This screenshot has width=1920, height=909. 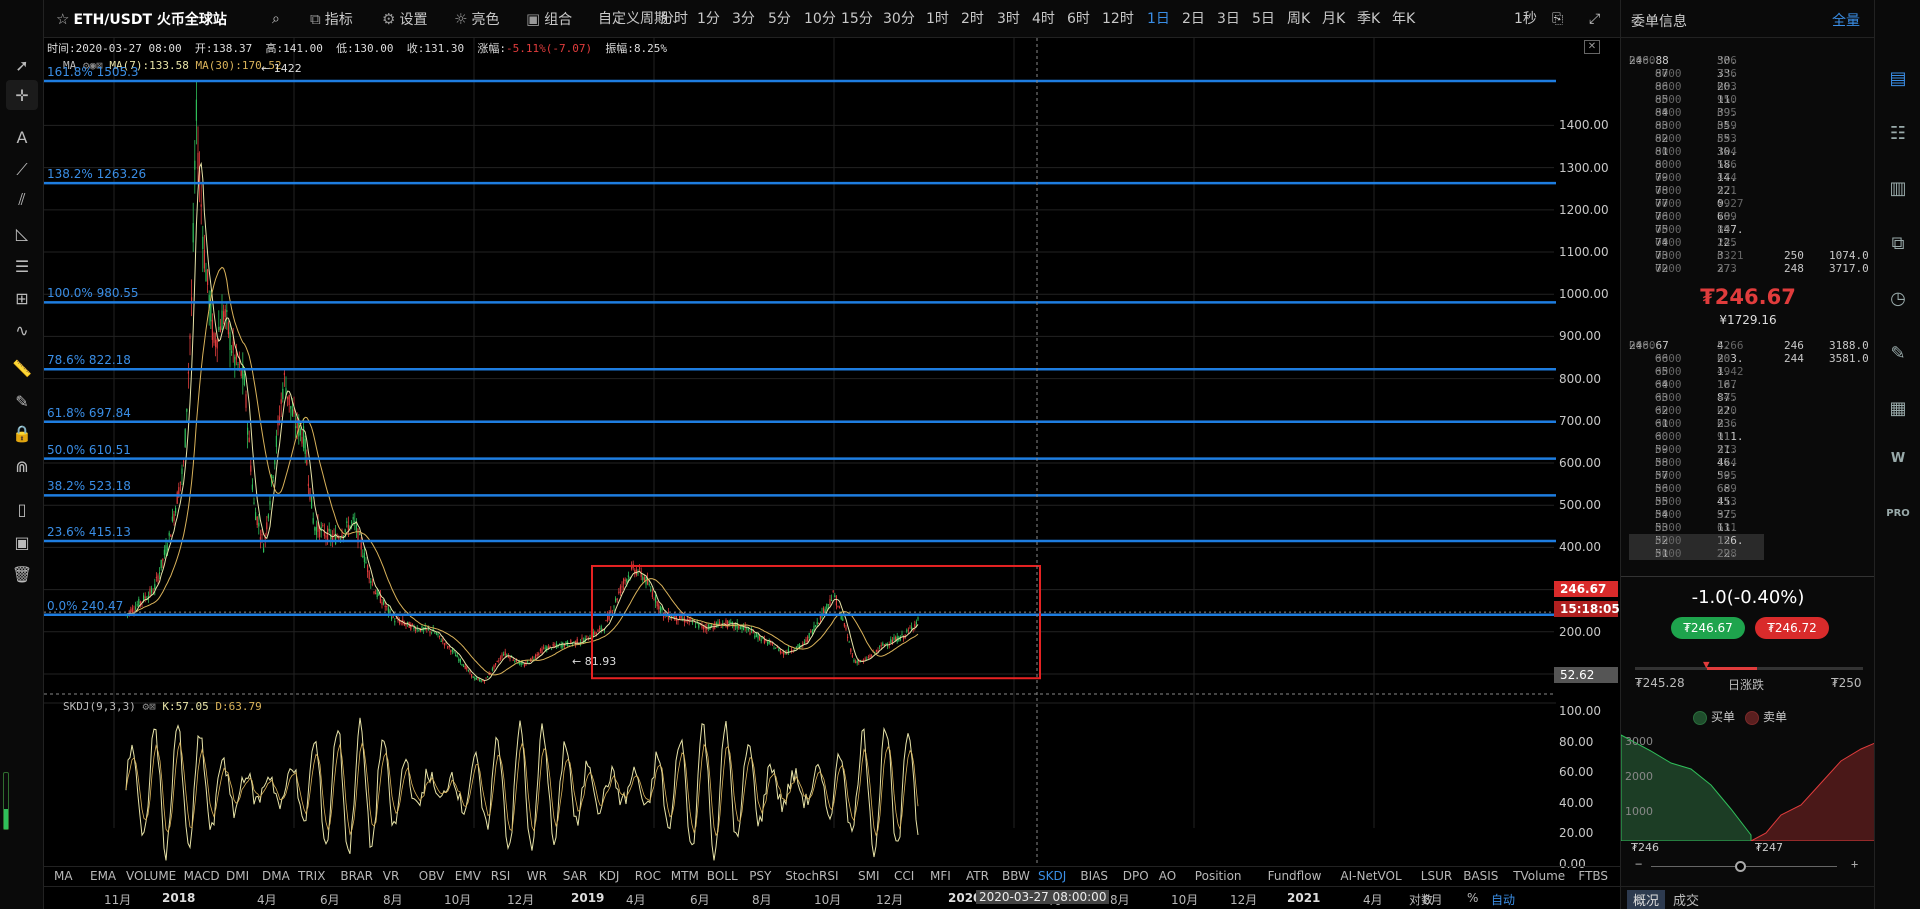 What do you see at coordinates (1749, 423) in the screenshot?
I see `bid-row: 61 0000 23. 636` at bounding box center [1749, 423].